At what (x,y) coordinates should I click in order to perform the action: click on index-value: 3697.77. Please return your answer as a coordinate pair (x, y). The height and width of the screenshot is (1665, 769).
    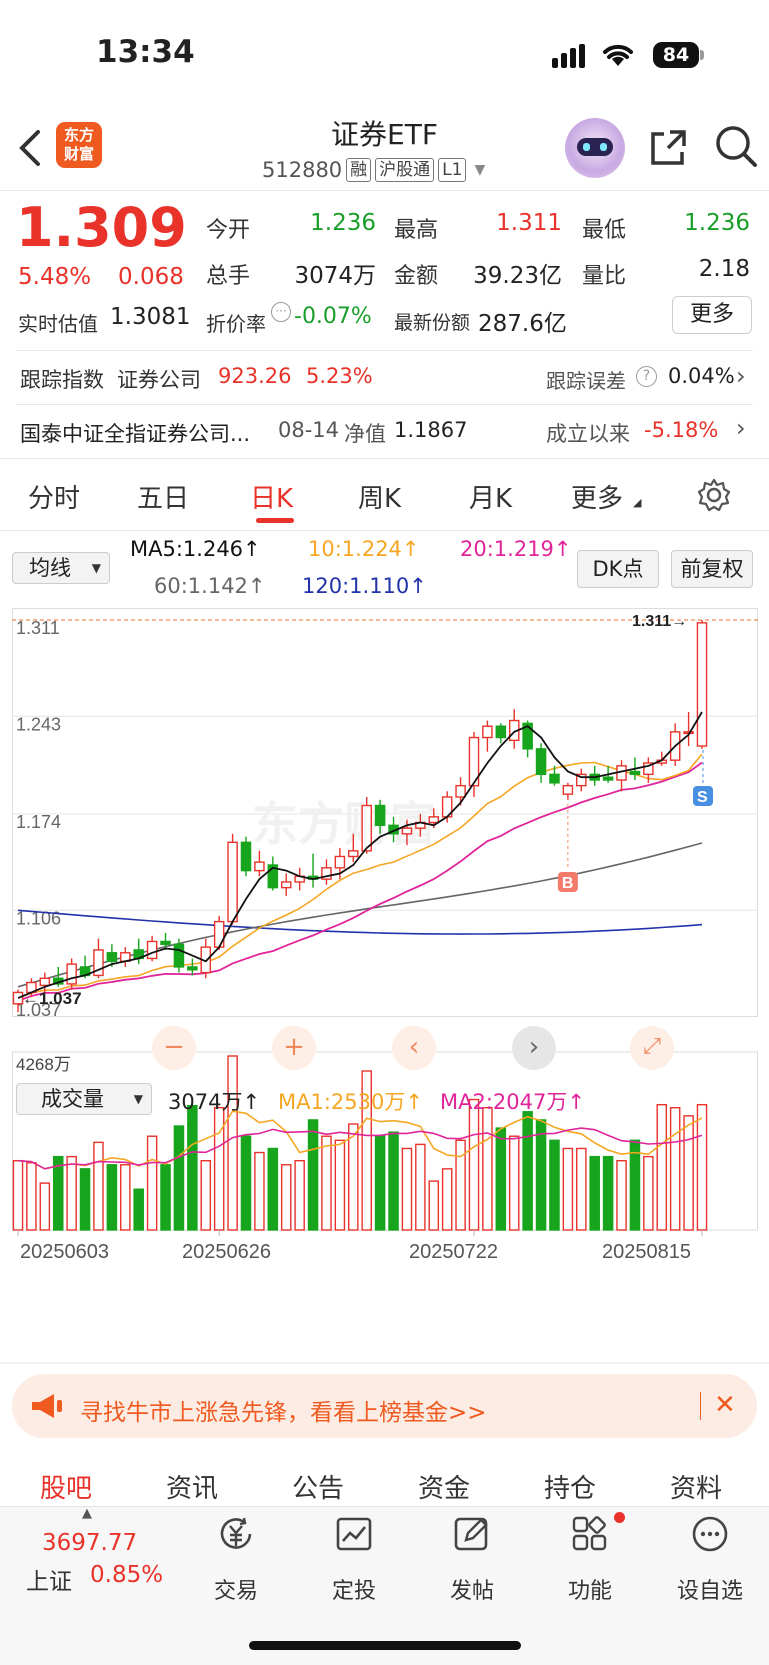
    Looking at the image, I should click on (89, 1543).